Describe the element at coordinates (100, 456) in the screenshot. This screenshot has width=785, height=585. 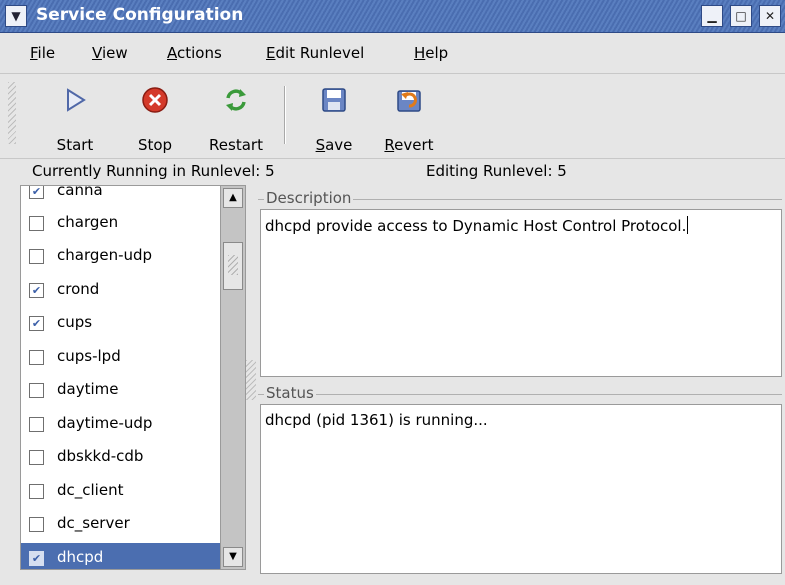
I see `service-name: dbskkd-cdb` at that location.